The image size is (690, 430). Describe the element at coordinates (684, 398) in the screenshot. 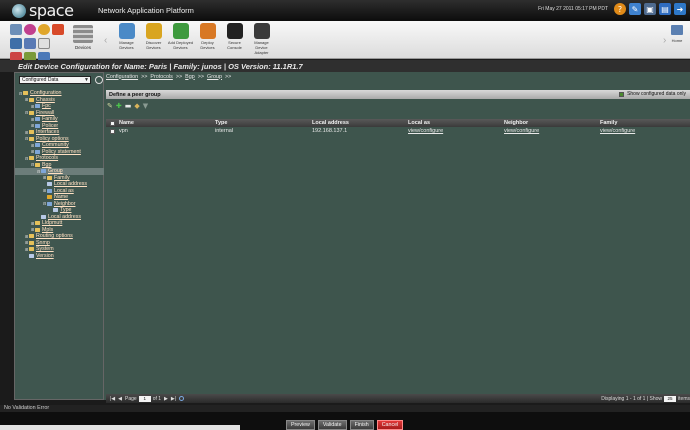

I see `items-label: items` at that location.